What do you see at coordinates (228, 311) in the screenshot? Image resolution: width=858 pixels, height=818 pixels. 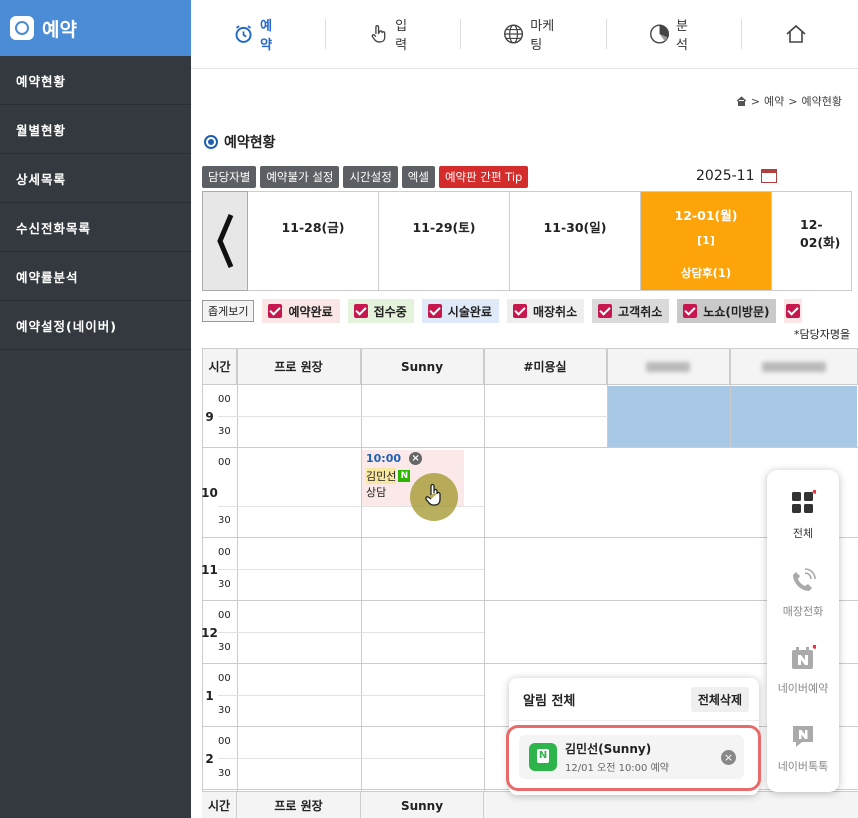 I see `narrow-view-button: 좁게보기` at bounding box center [228, 311].